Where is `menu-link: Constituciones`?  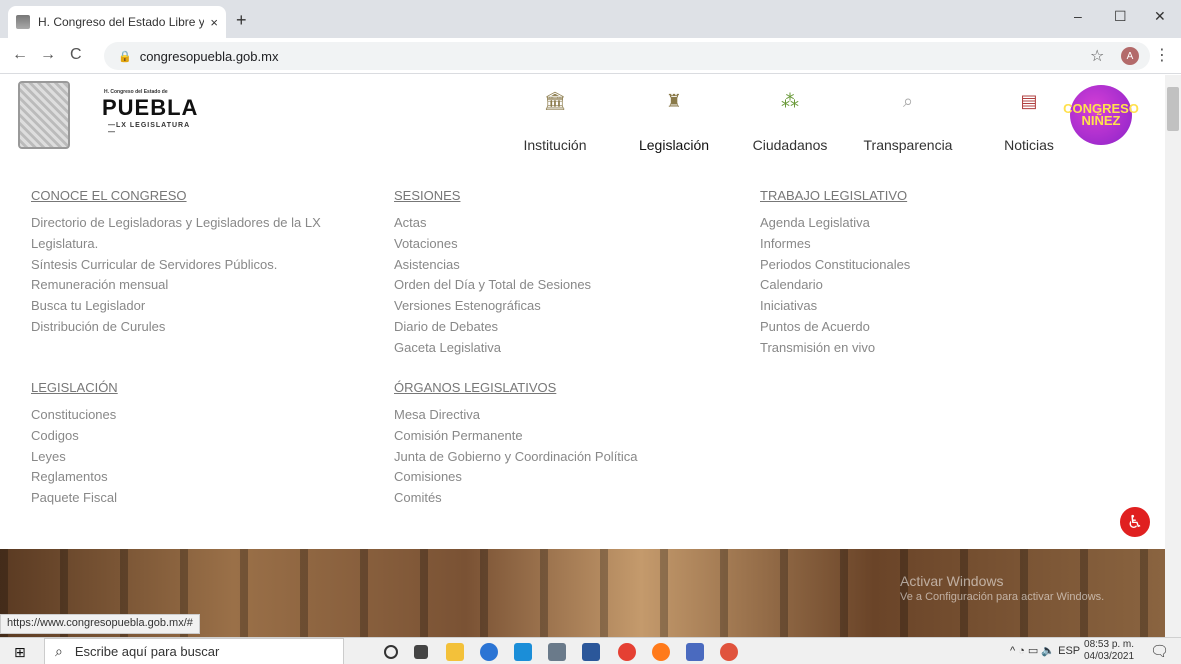
menu-link: Constituciones is located at coordinates (74, 415).